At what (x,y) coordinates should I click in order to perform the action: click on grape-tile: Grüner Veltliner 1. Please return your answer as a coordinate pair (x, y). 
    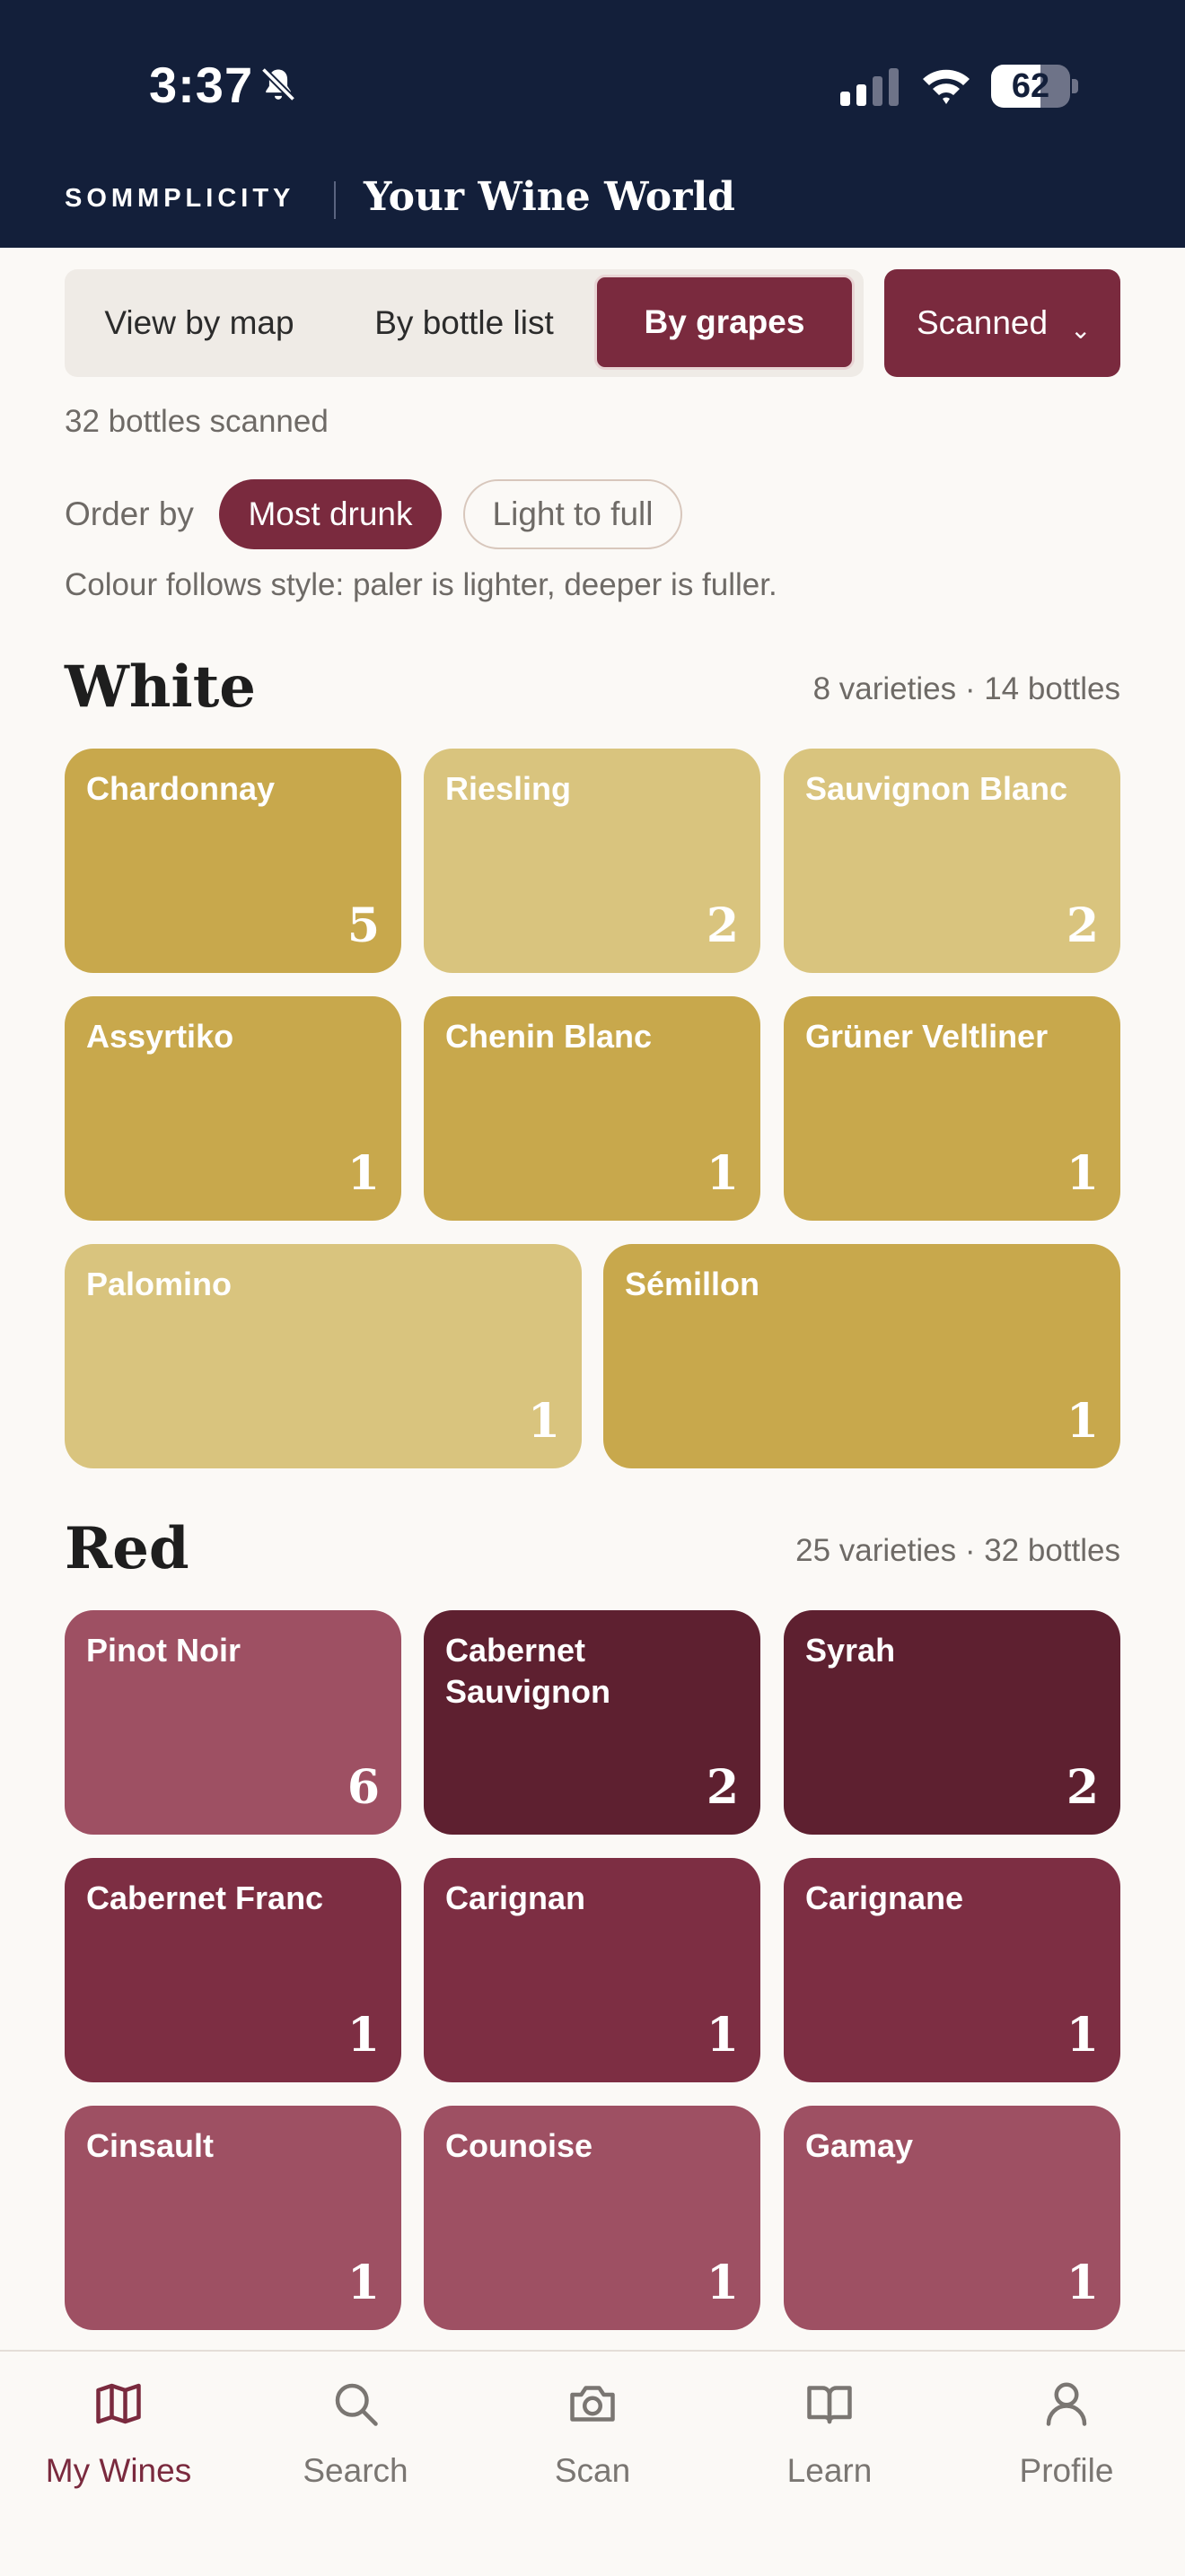
    Looking at the image, I should click on (952, 1108).